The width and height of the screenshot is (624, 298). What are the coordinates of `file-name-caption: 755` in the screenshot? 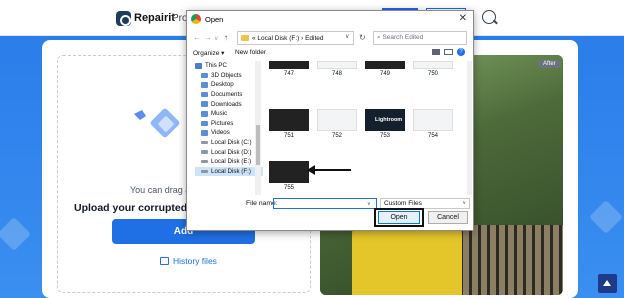 It's located at (289, 188).